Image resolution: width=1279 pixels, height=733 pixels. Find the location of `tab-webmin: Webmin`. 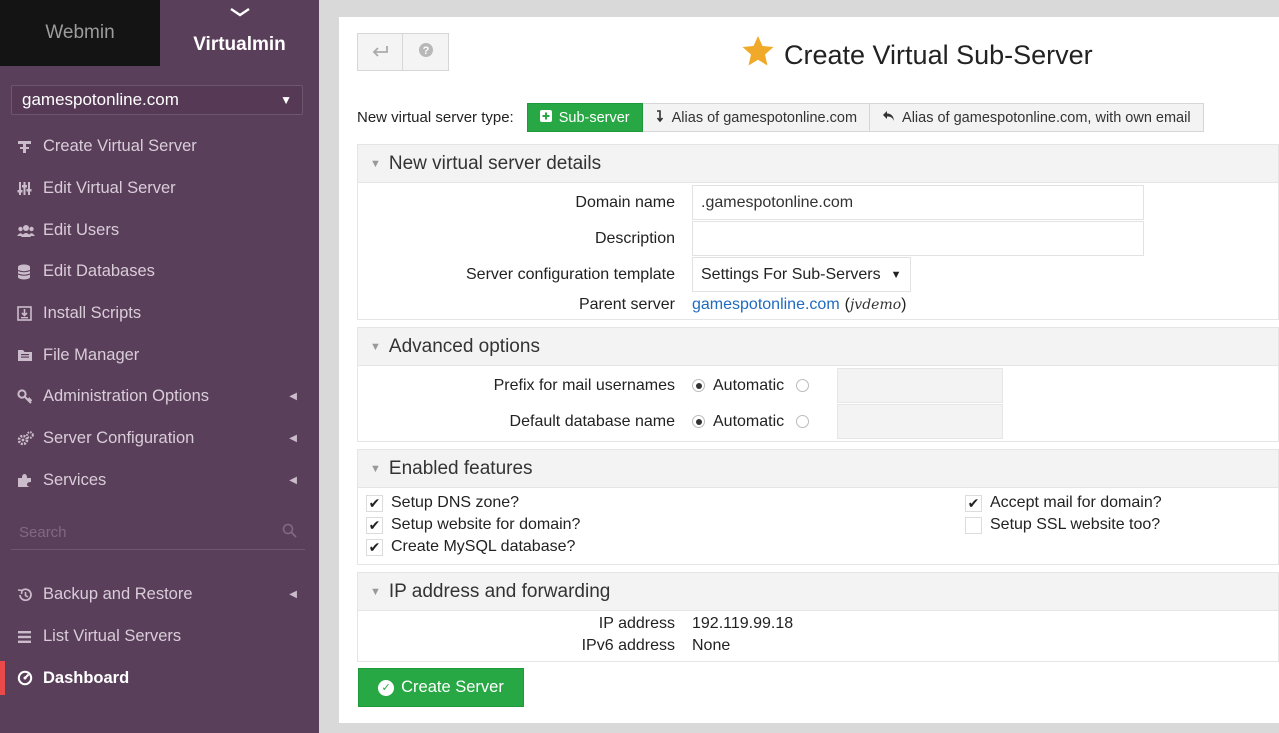

tab-webmin: Webmin is located at coordinates (80, 33).